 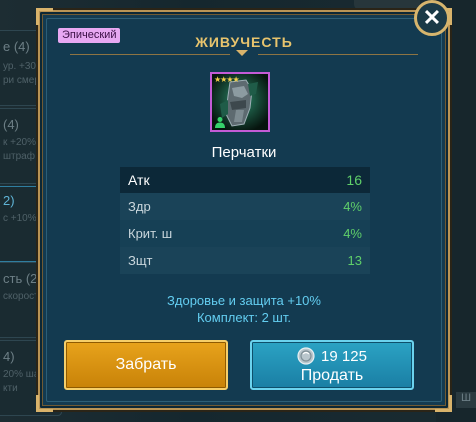 What do you see at coordinates (140, 260) in the screenshot?
I see `stat-name: Зщт` at bounding box center [140, 260].